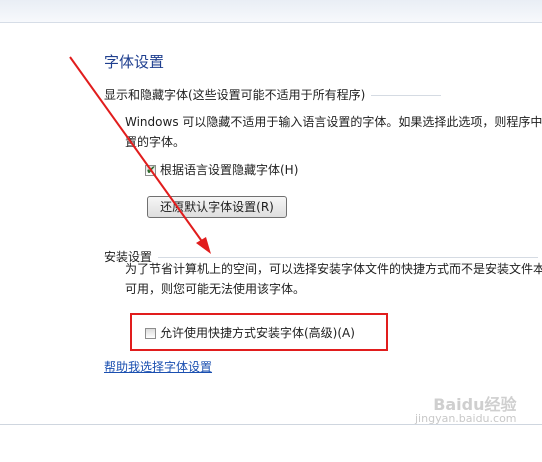 This screenshot has width=542, height=462. I want to click on watermark-url: jingyan.baidu.com, so click(466, 418).